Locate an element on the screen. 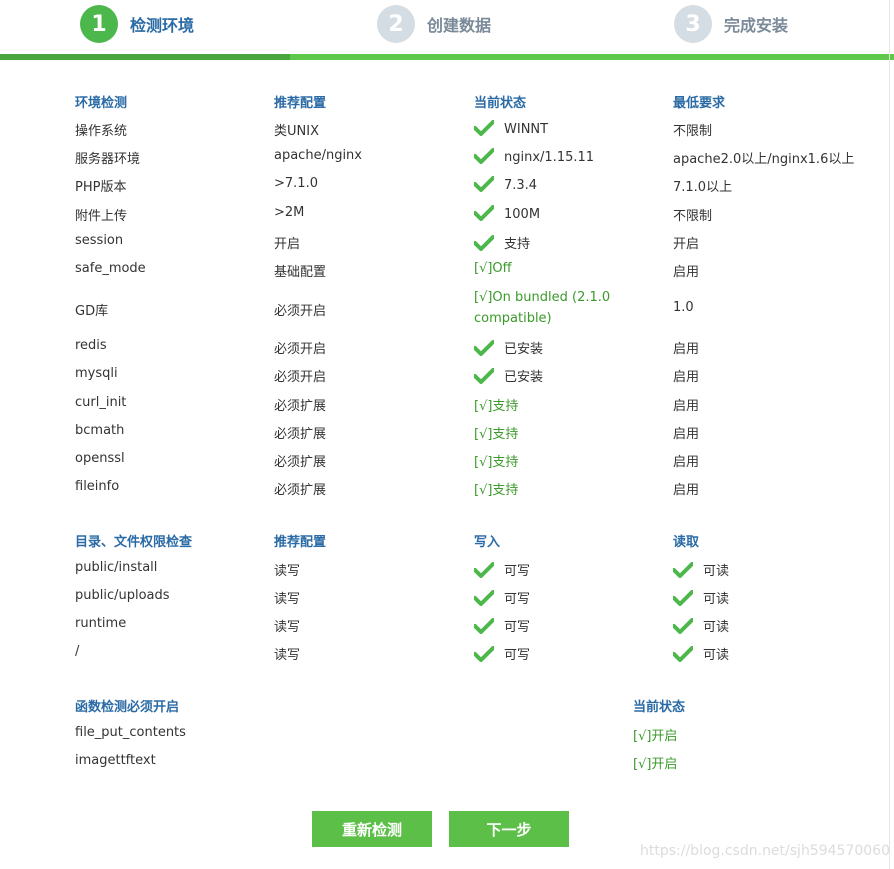 This screenshot has width=894, height=869. step-create-data: 2 创建数据 is located at coordinates (434, 24).